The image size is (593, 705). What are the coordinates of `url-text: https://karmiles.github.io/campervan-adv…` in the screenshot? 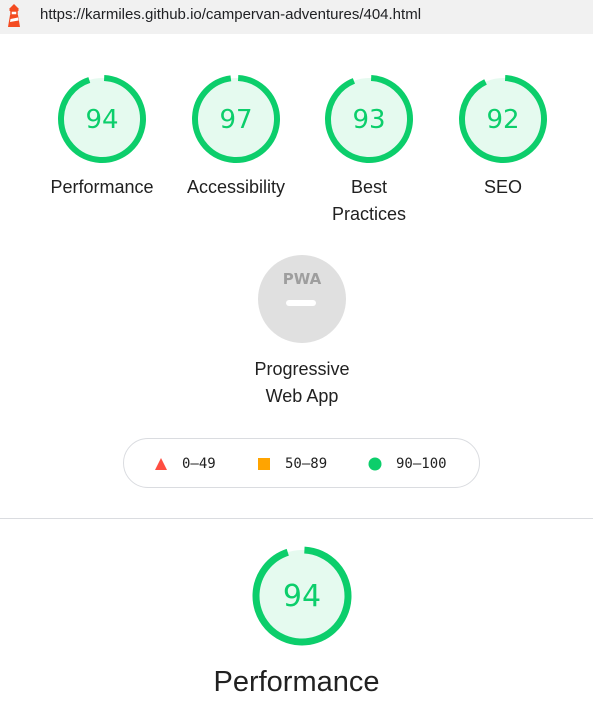 It's located at (230, 14).